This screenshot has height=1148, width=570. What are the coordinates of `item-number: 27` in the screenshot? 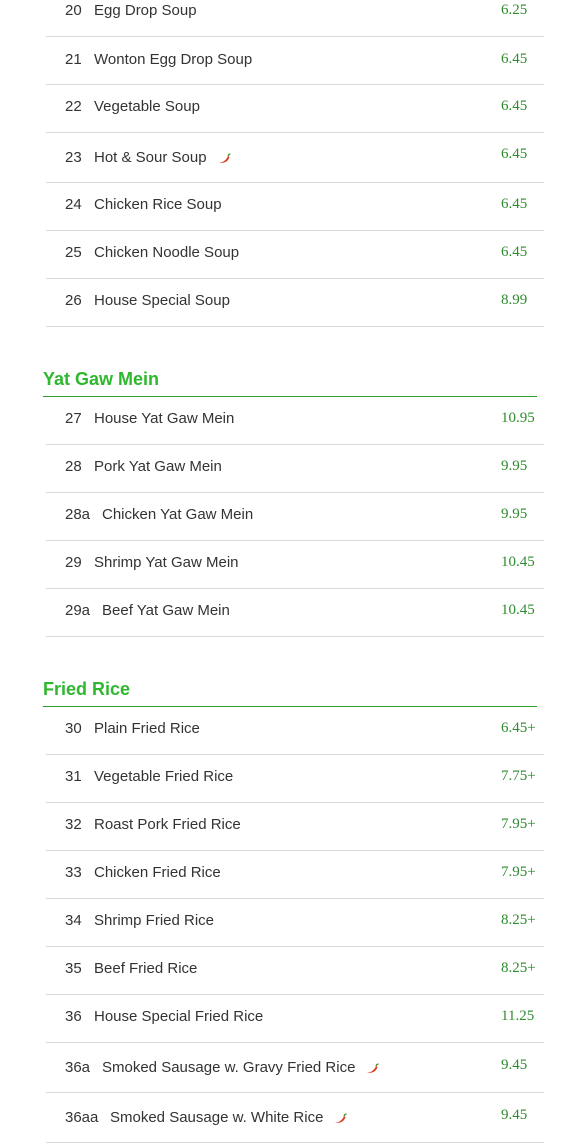 It's located at (73, 418).